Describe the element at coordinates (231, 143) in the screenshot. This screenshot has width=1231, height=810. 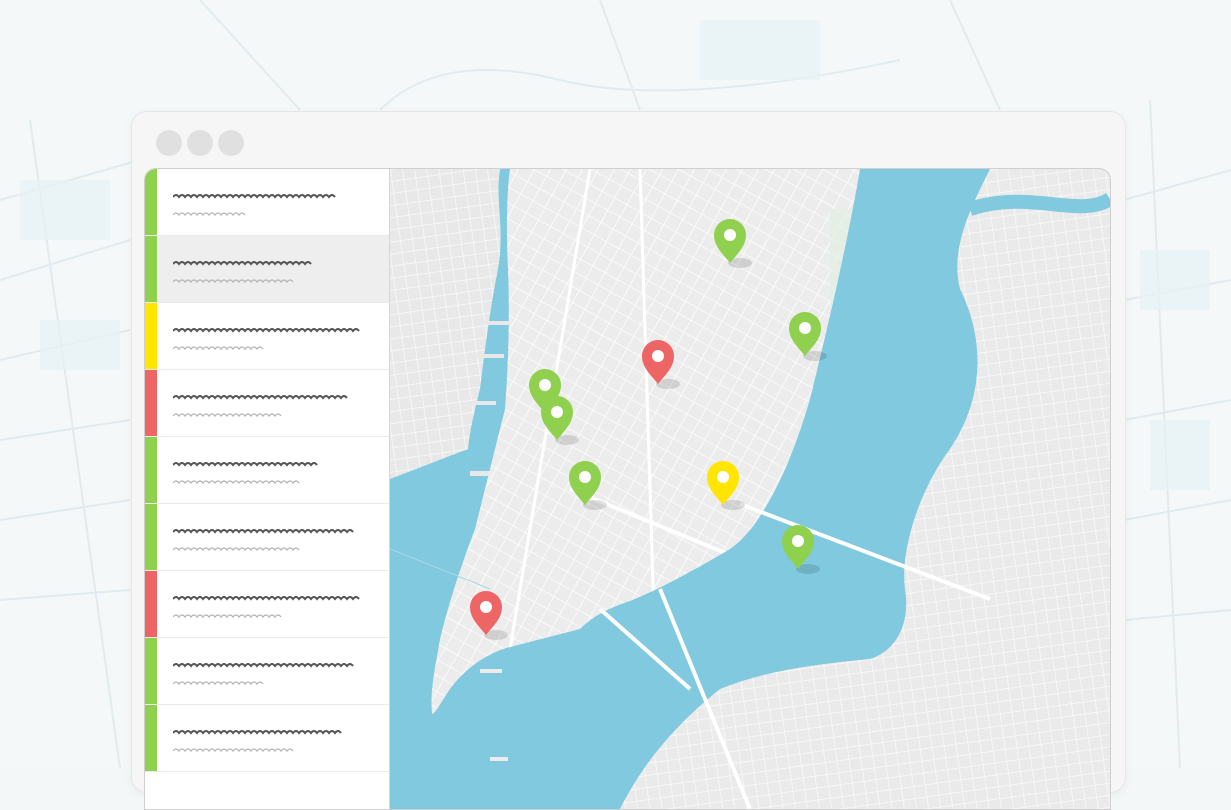
I see `window-maximize-button` at that location.